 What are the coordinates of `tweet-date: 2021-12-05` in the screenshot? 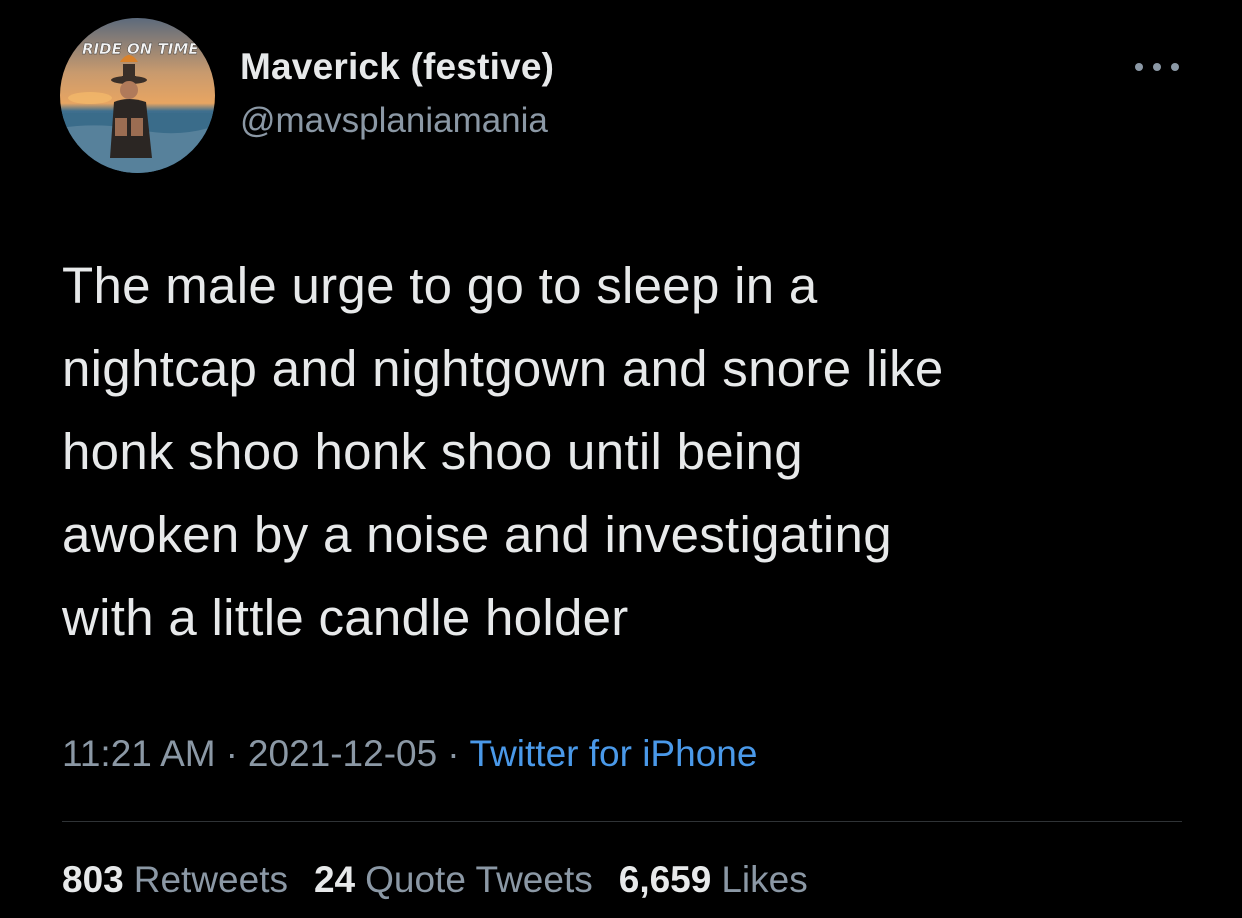 It's located at (342, 753).